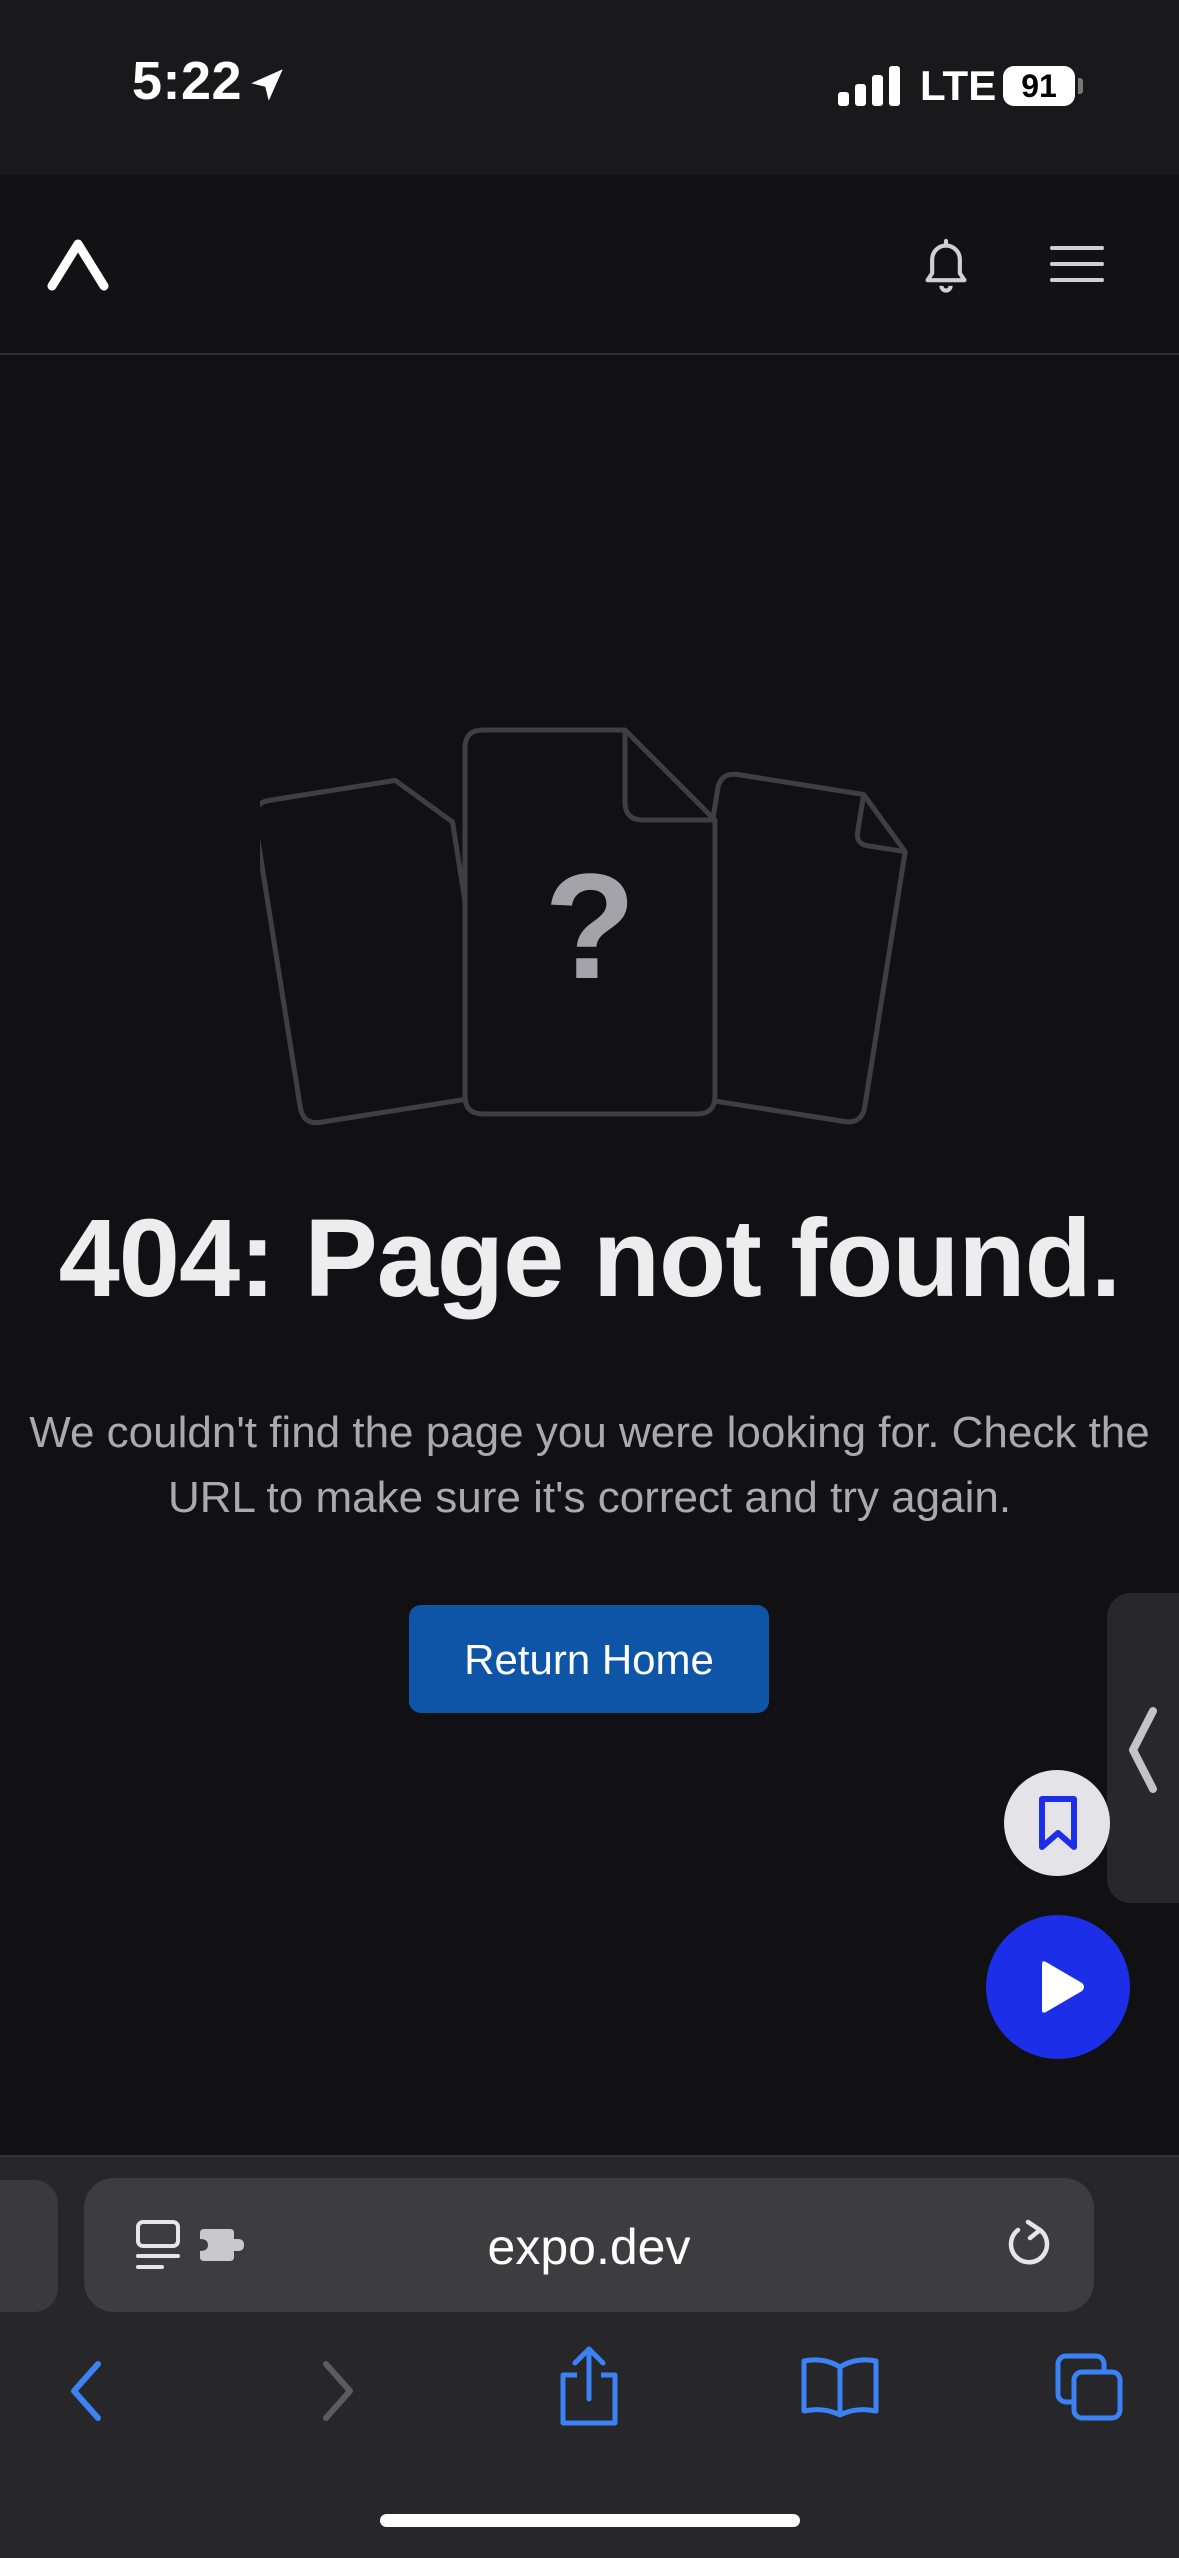 This screenshot has width=1179, height=2558. What do you see at coordinates (338, 2391) in the screenshot?
I see `forward-icon` at bounding box center [338, 2391].